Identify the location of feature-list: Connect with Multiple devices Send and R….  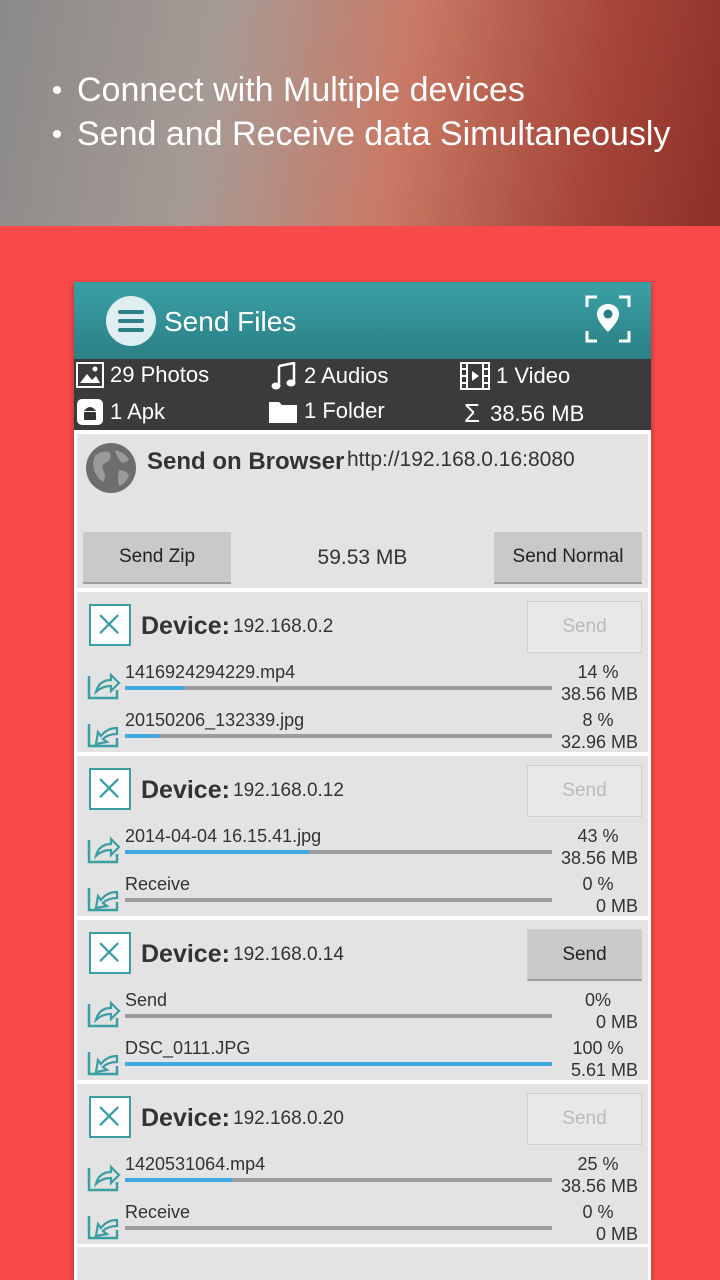
(360, 112).